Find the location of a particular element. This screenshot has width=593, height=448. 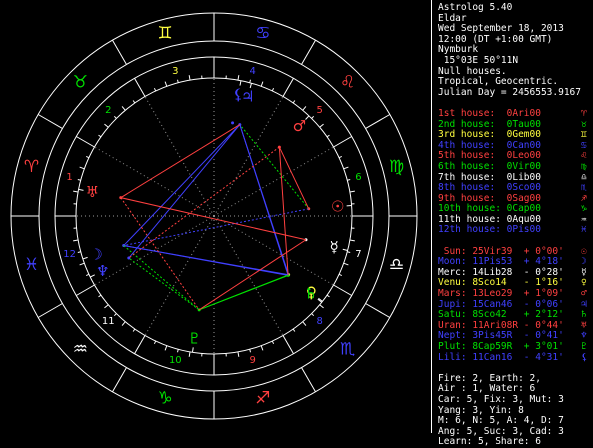

summary-line: Ang: 5, Suc: 3, Cad: 3 is located at coordinates (515, 432).